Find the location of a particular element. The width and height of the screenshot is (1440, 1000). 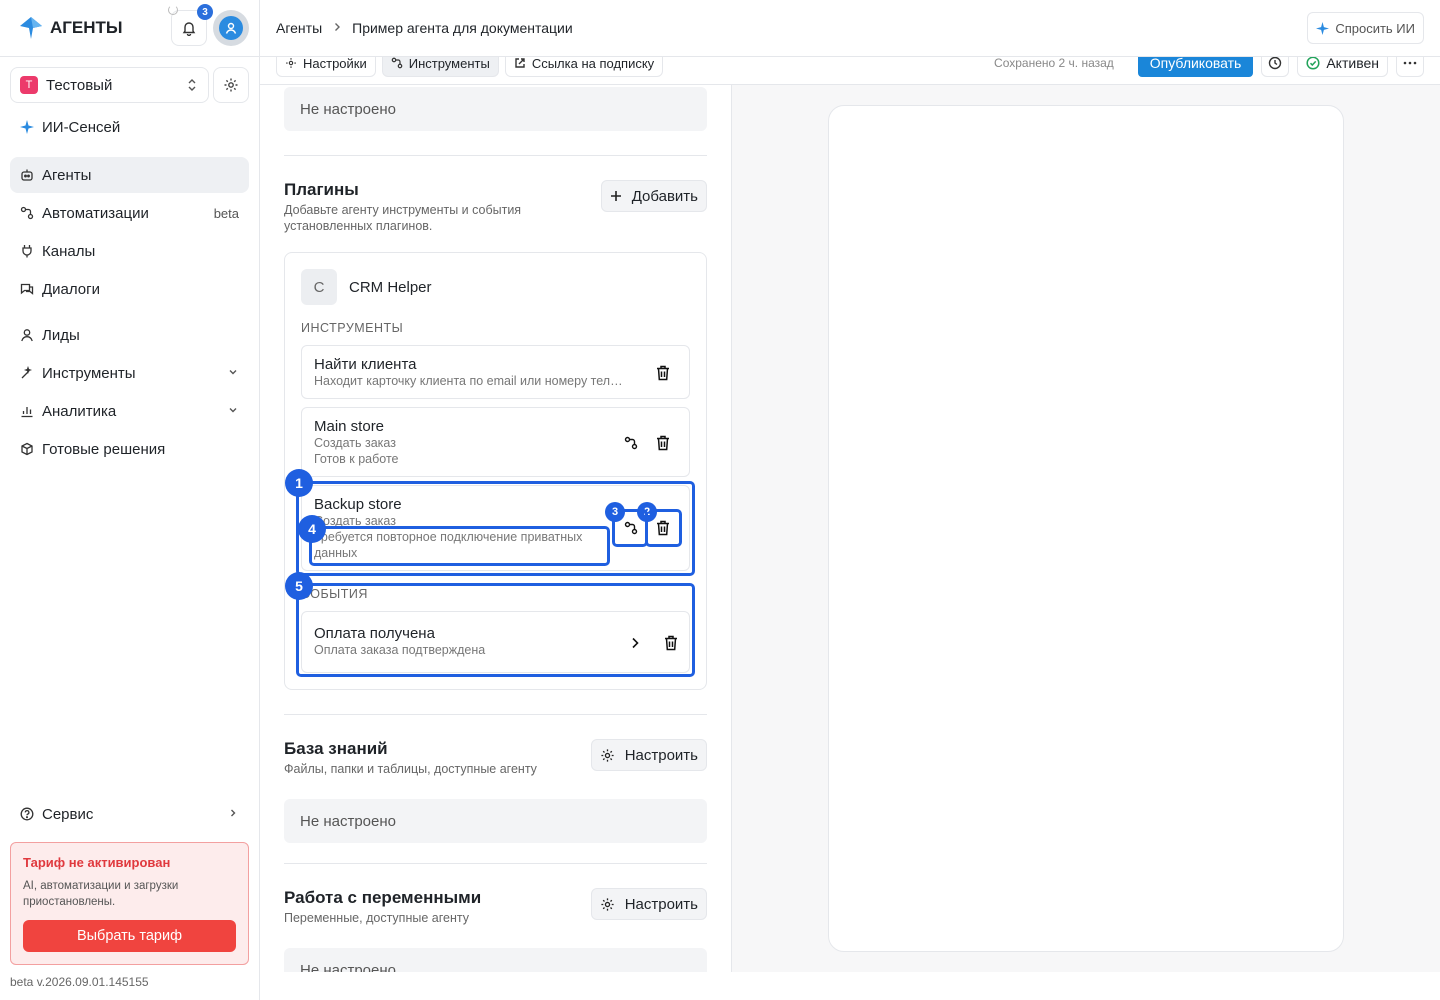

logo-text: АГЕНТЫ is located at coordinates (86, 27).